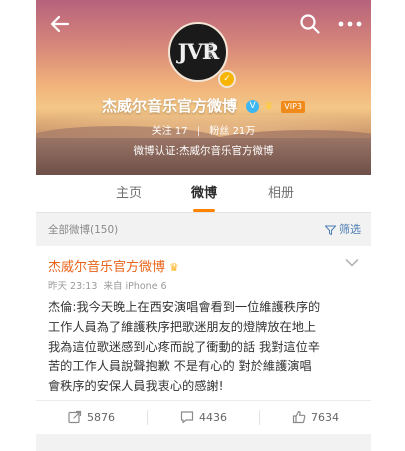  I want to click on repost-count: 5876, so click(101, 417).